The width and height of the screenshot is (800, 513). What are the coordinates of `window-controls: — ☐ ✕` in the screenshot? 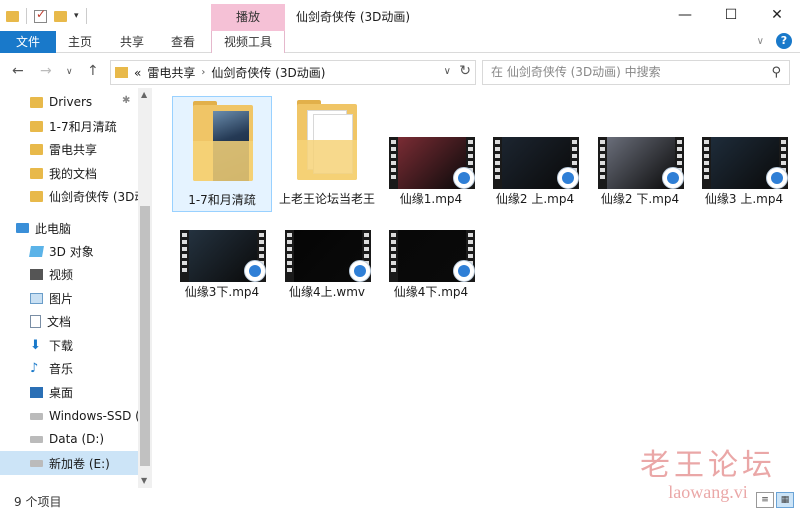 It's located at (731, 15).